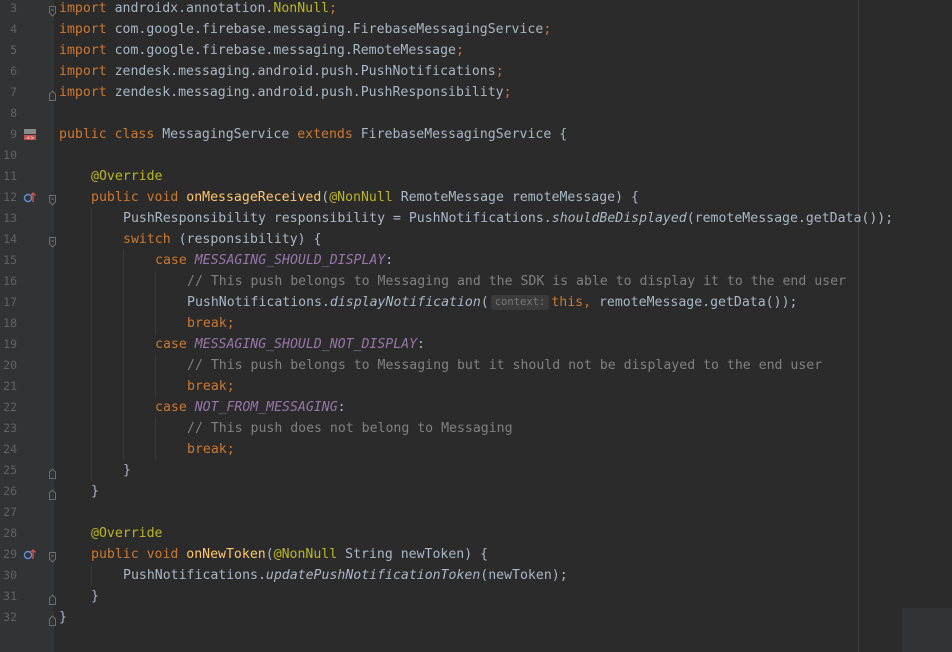  Describe the element at coordinates (476, 617) in the screenshot. I see `code-line: 32}` at that location.